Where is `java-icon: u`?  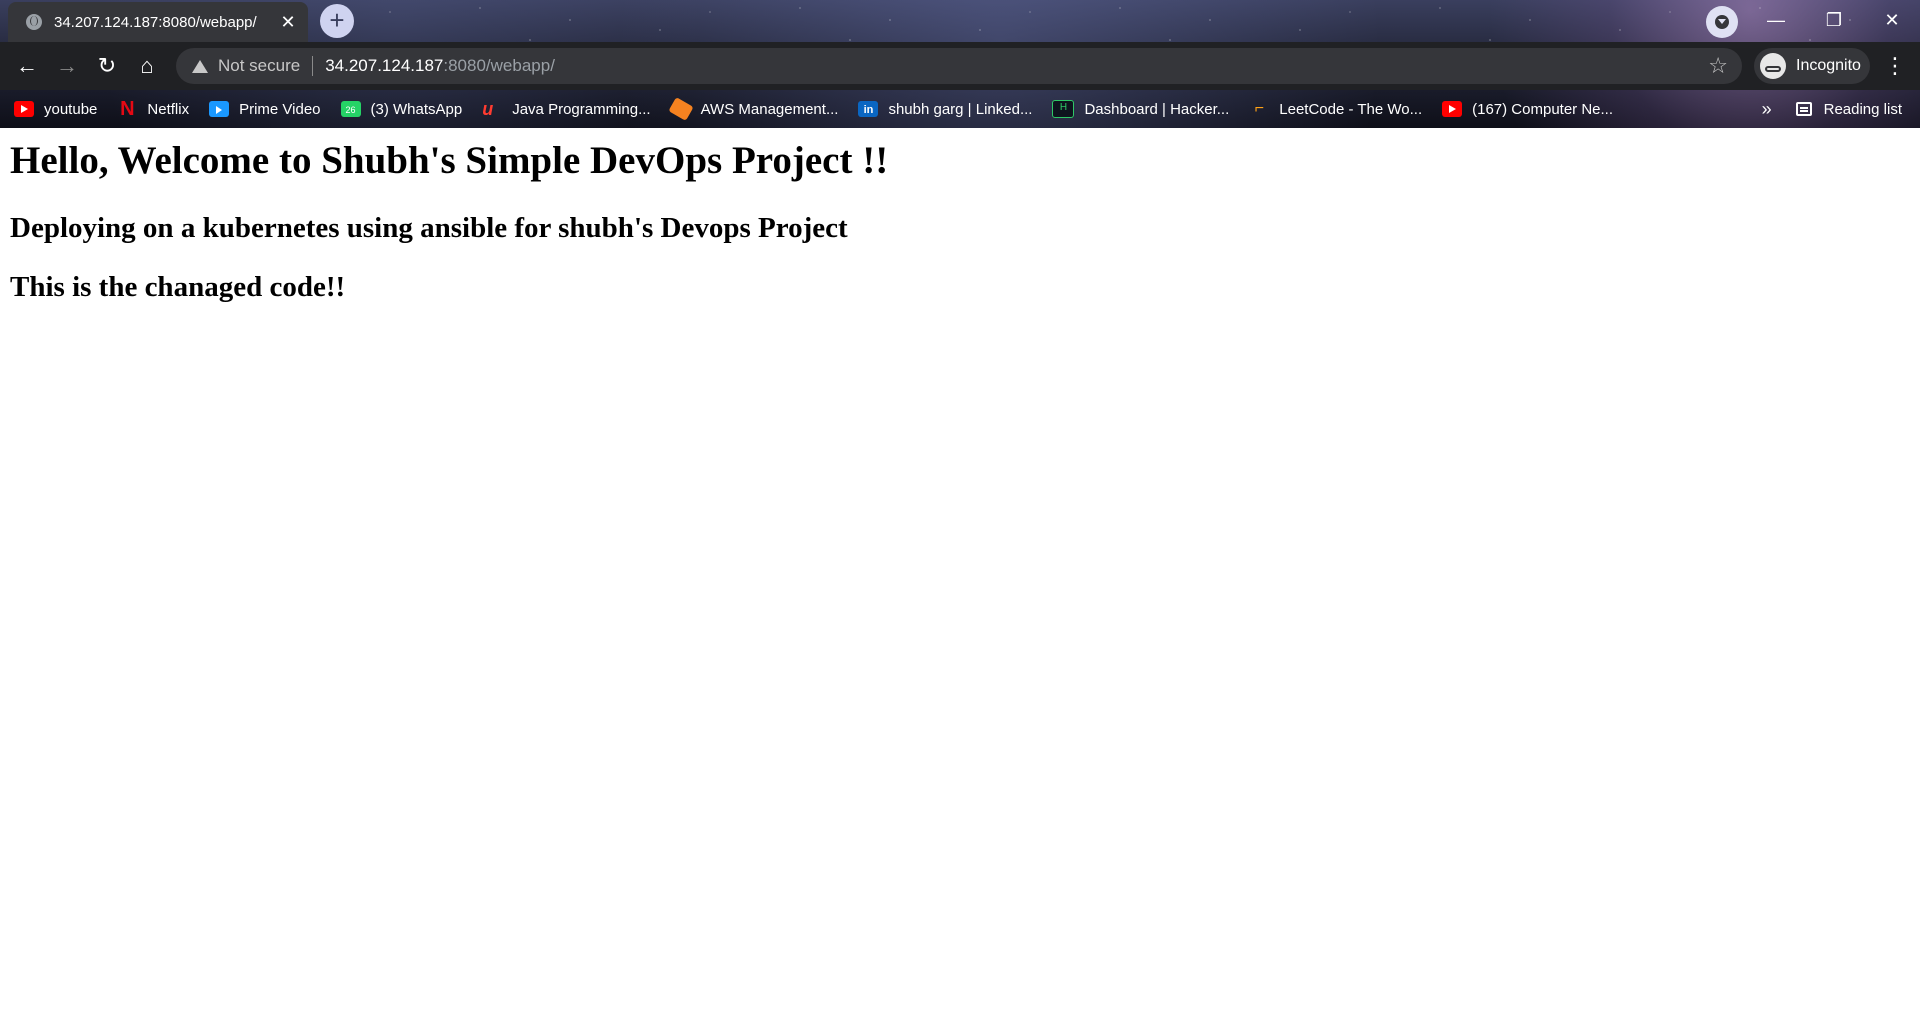
java-icon: u is located at coordinates (488, 109).